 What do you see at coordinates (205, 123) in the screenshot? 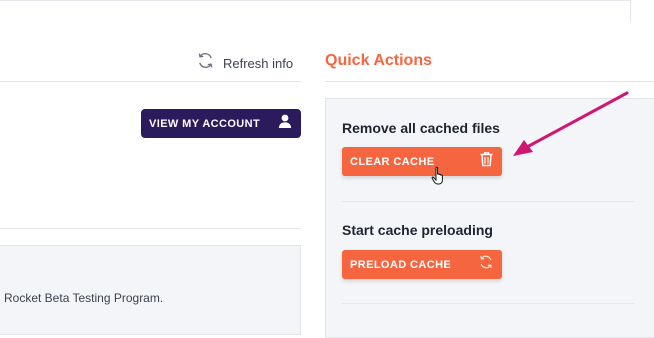
I see `view-my-account-label: VIEW MY ACCOUNT` at bounding box center [205, 123].